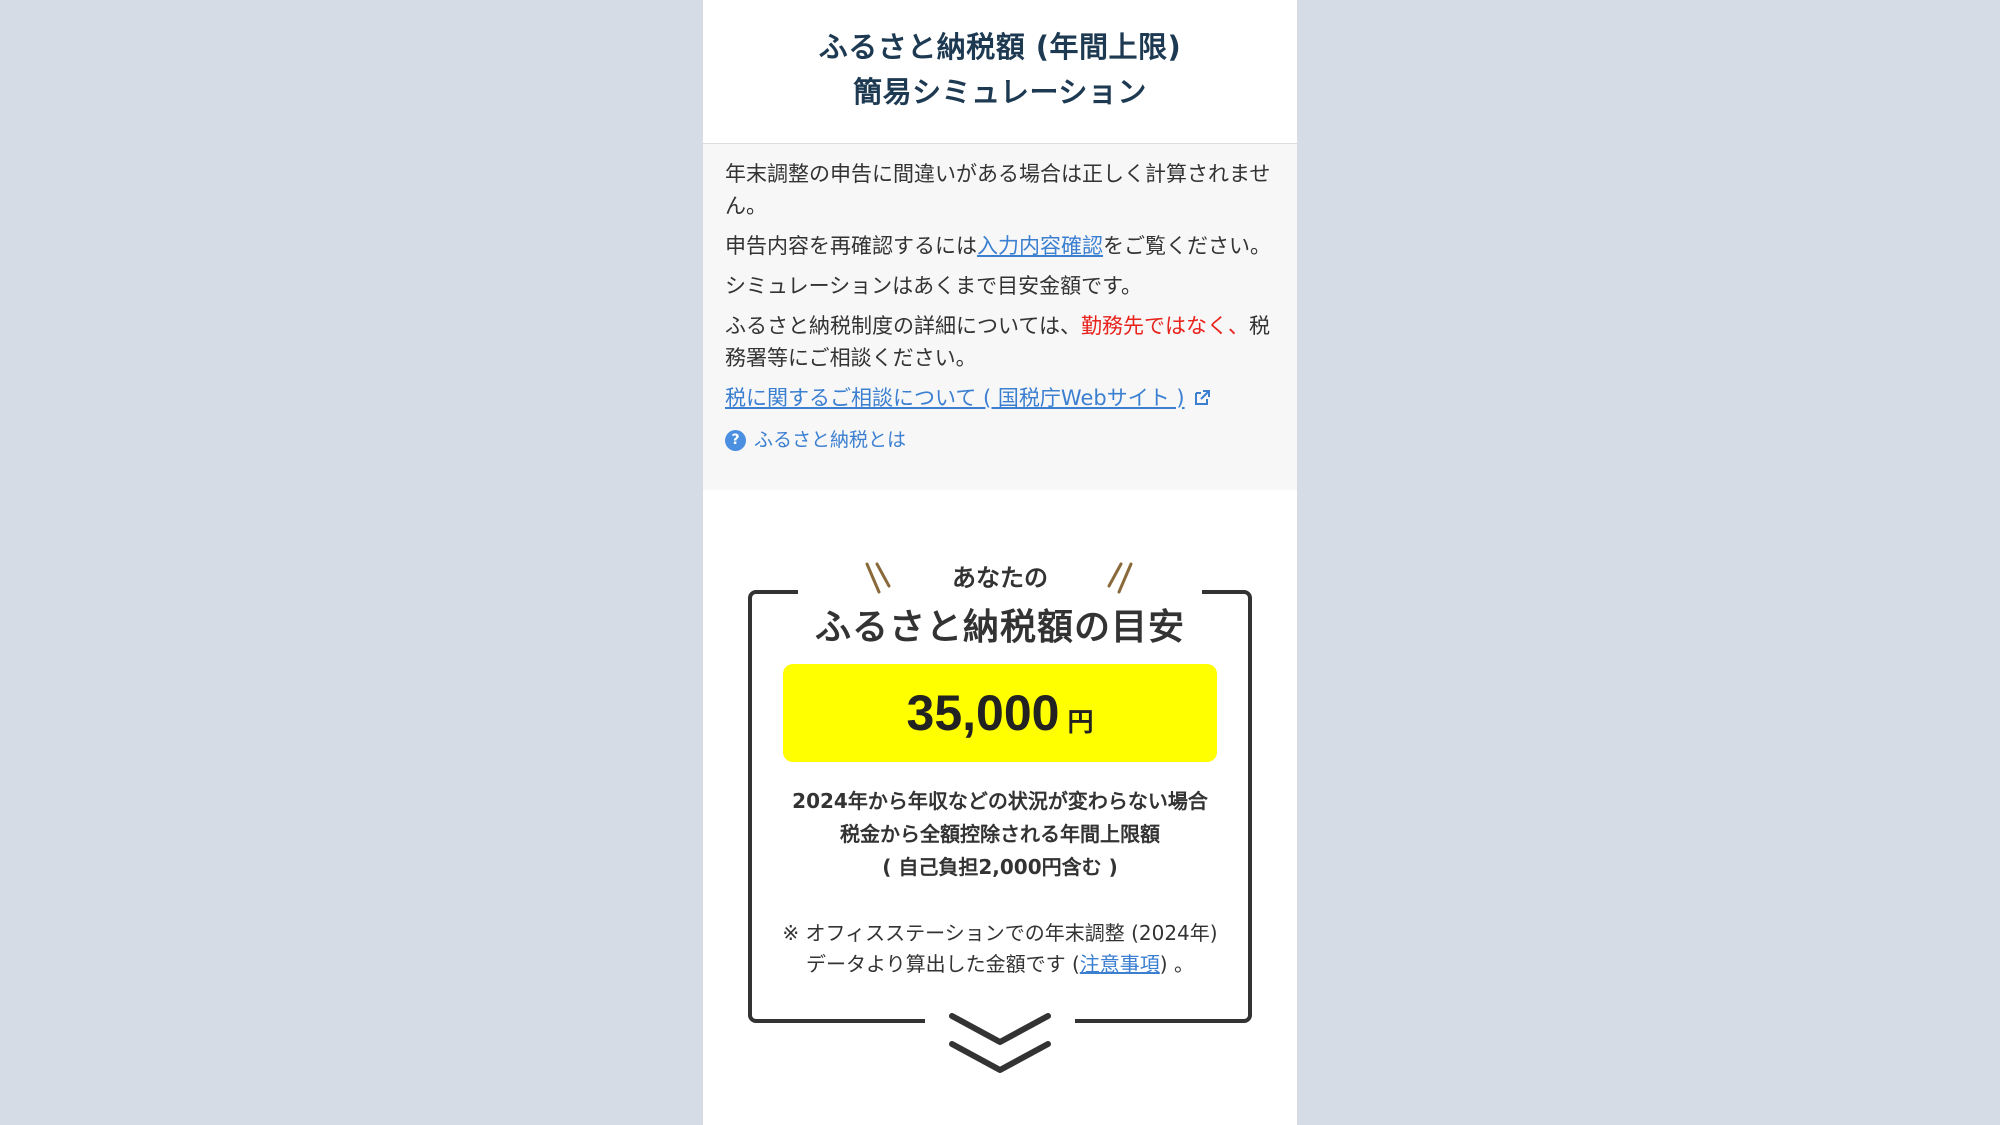 This screenshot has width=2000, height=1125. I want to click on page-title-line2: 簡易シミュレーション, so click(1000, 91).